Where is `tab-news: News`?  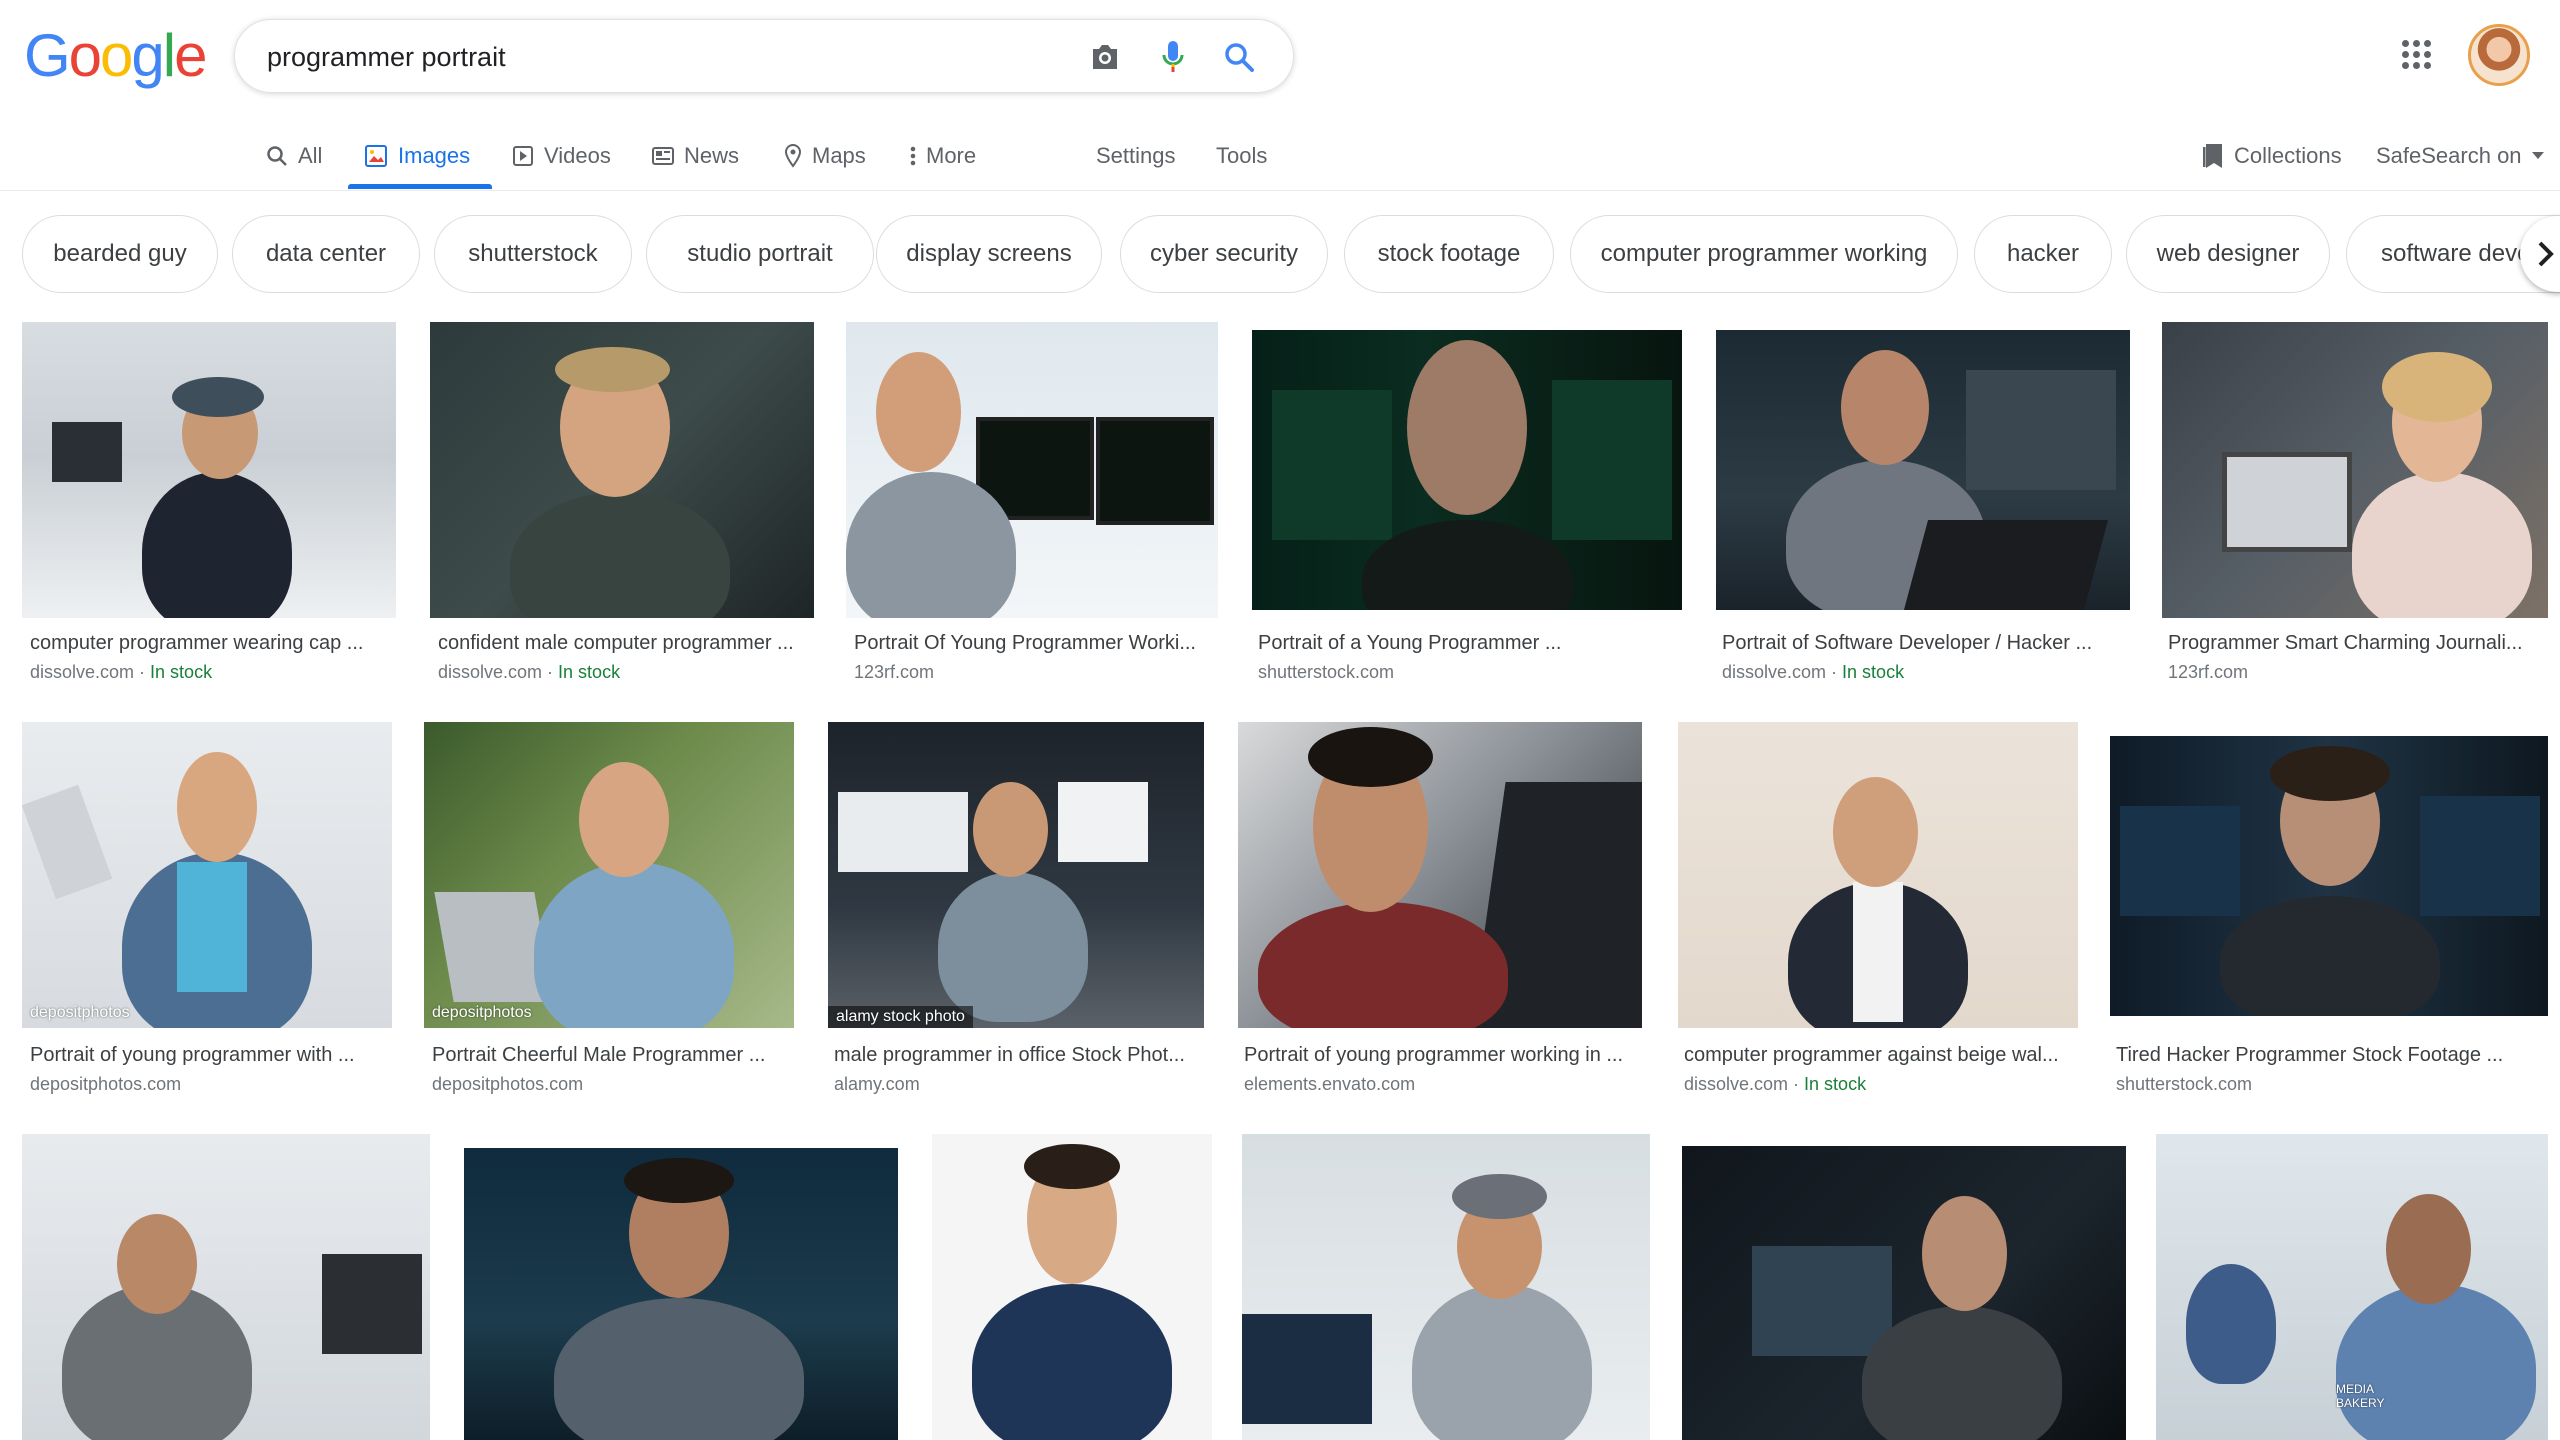 tab-news: News is located at coordinates (695, 156).